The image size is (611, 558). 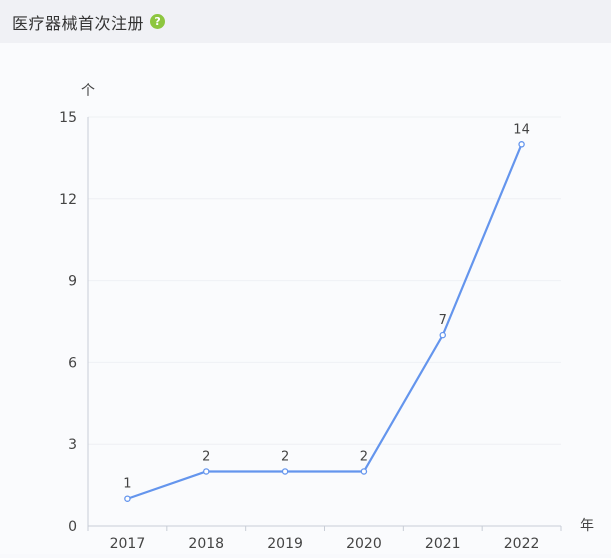 I want to click on y-tick-label: 9, so click(x=72, y=282).